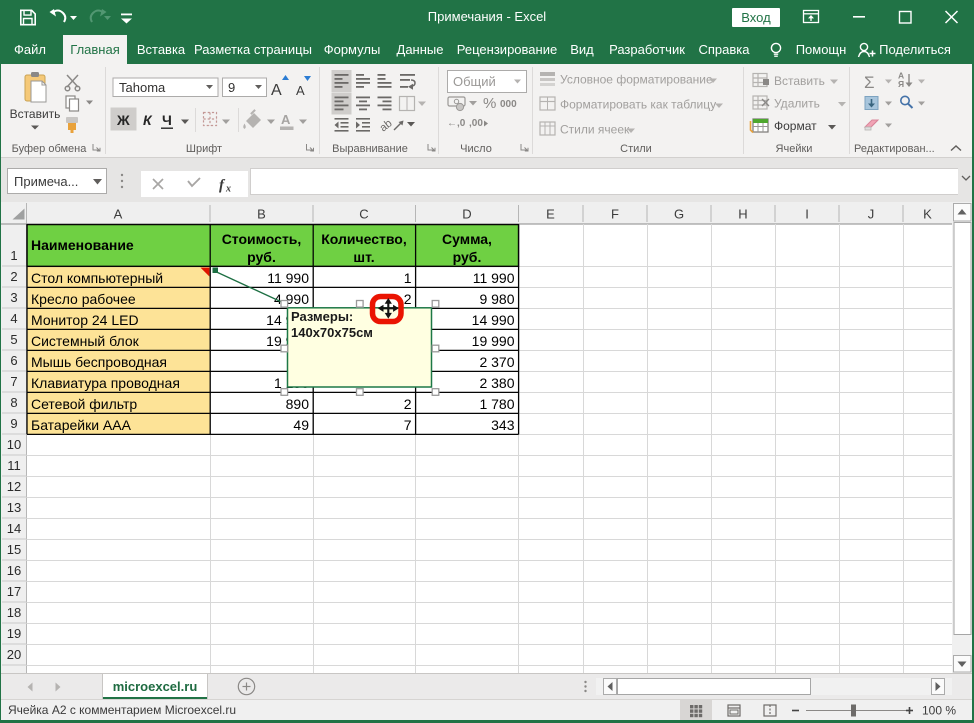 Image resolution: width=974 pixels, height=723 pixels. Describe the element at coordinates (13, 318) in the screenshot. I see `svg-text: 4` at that location.